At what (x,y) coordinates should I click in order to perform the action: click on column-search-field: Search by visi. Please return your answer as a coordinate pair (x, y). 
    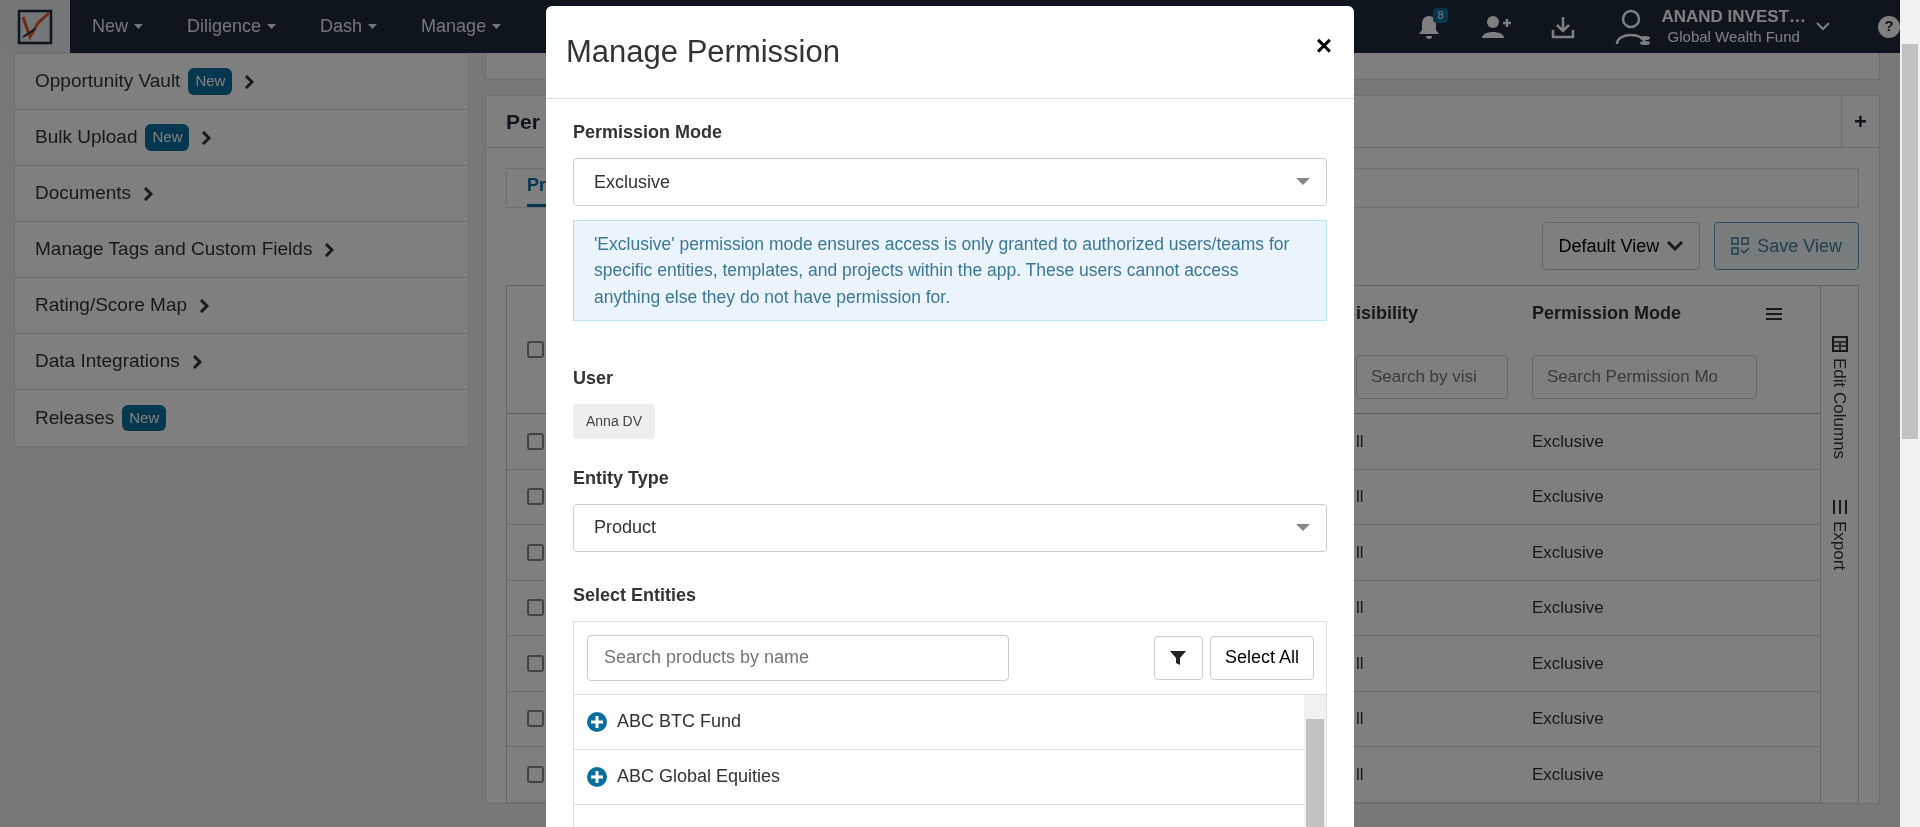
    Looking at the image, I should click on (1432, 377).